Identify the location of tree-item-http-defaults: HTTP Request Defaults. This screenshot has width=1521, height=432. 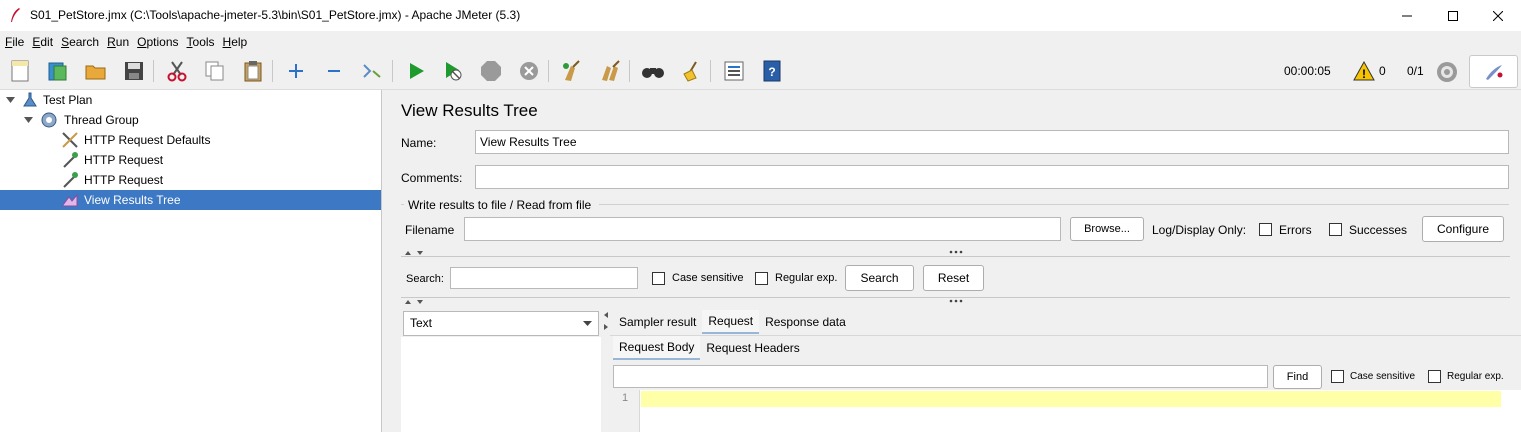
(190, 140).